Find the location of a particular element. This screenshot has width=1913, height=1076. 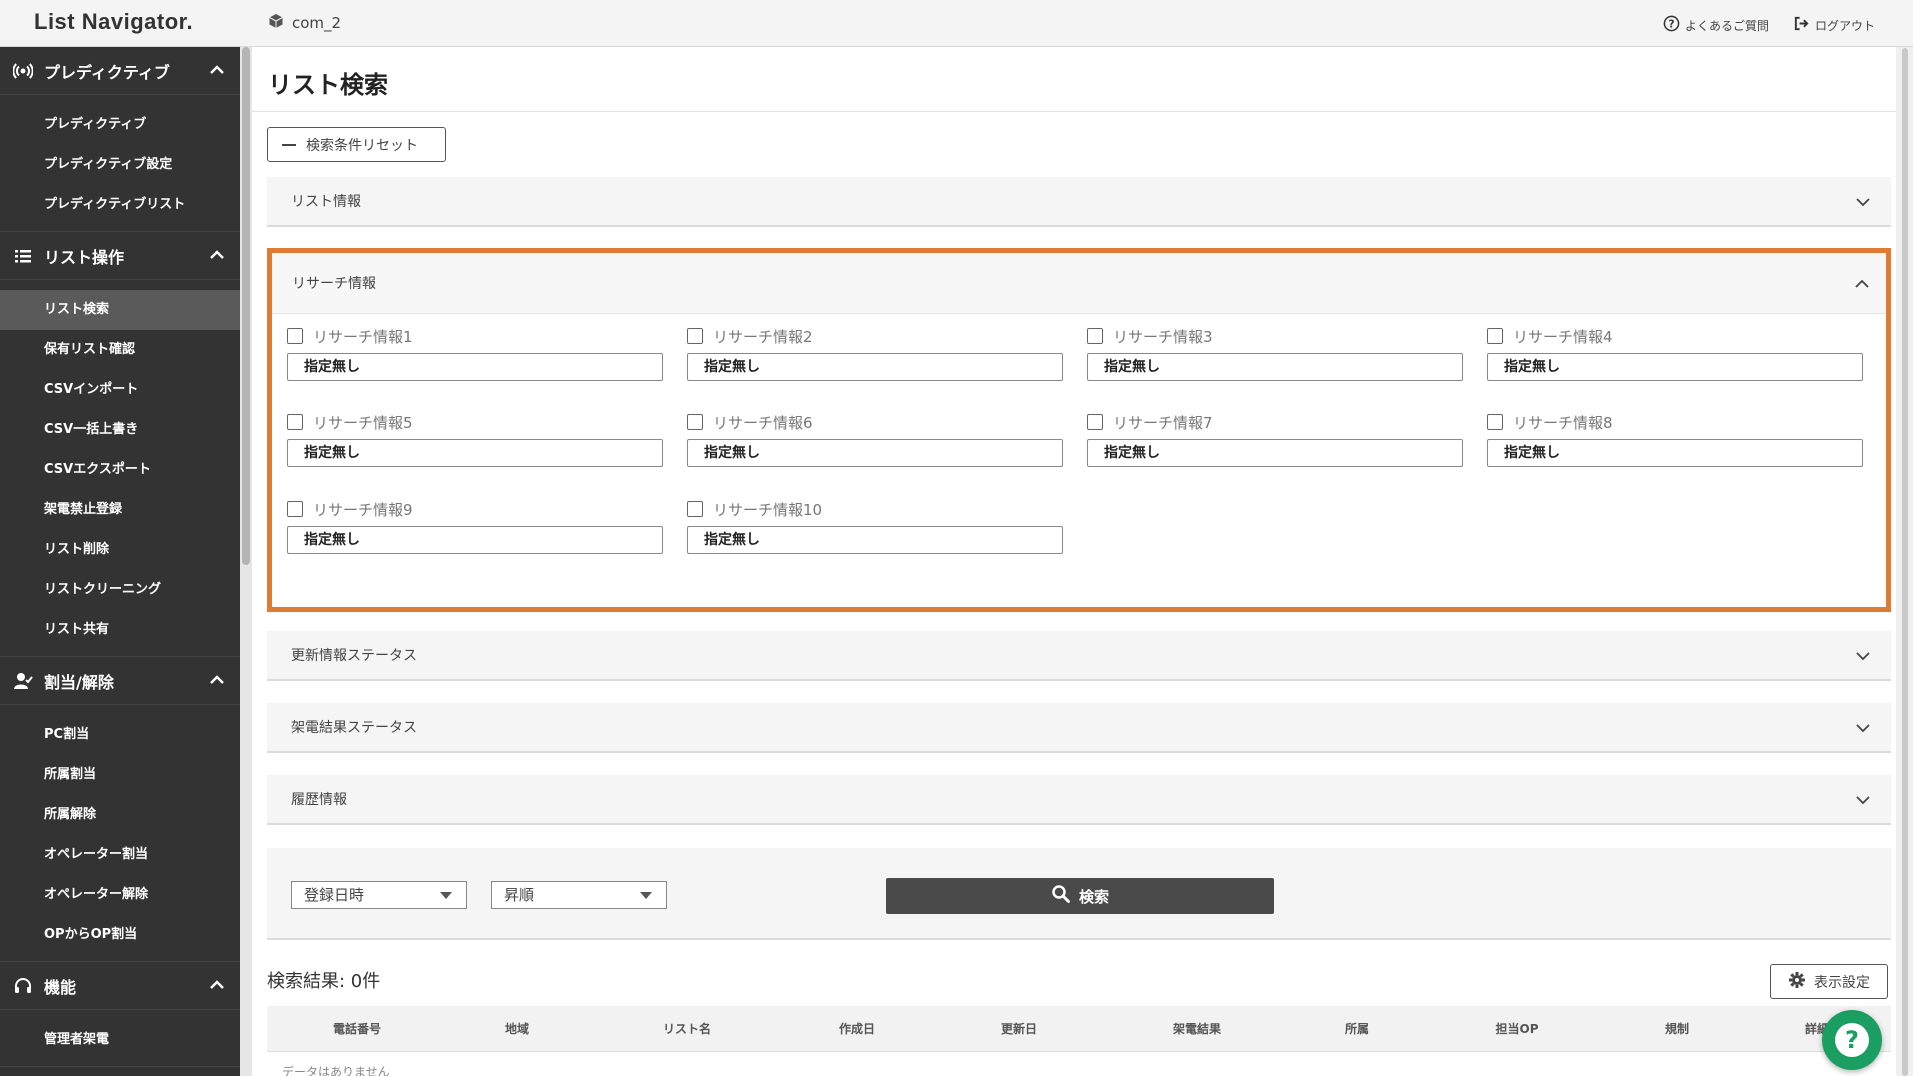

sidebar-item-predictive-settings: プレディクティブ設定 is located at coordinates (120, 165).